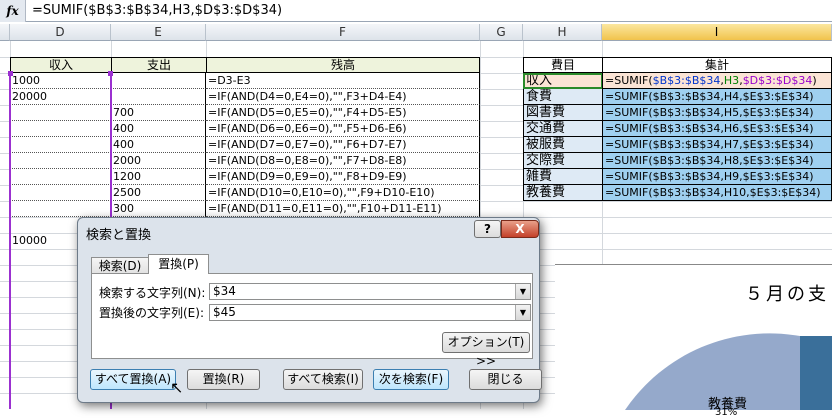 This screenshot has width=832, height=418. Describe the element at coordinates (563, 145) in the screenshot. I see `summary-category: 被服費` at that location.